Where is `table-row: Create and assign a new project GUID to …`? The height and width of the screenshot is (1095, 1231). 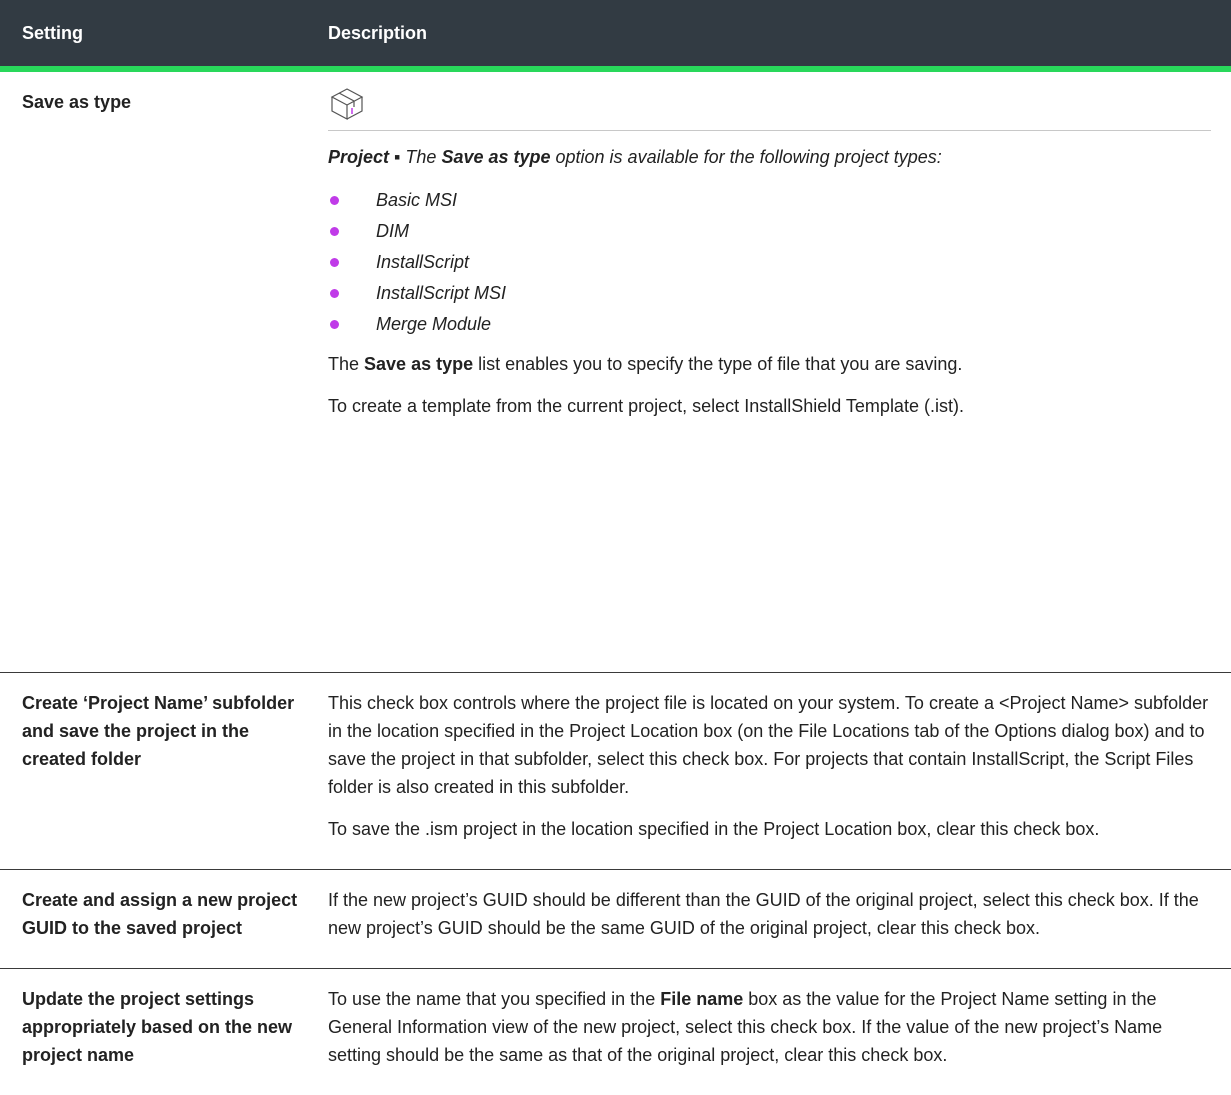
table-row: Create and assign a new project GUID to … is located at coordinates (615, 918).